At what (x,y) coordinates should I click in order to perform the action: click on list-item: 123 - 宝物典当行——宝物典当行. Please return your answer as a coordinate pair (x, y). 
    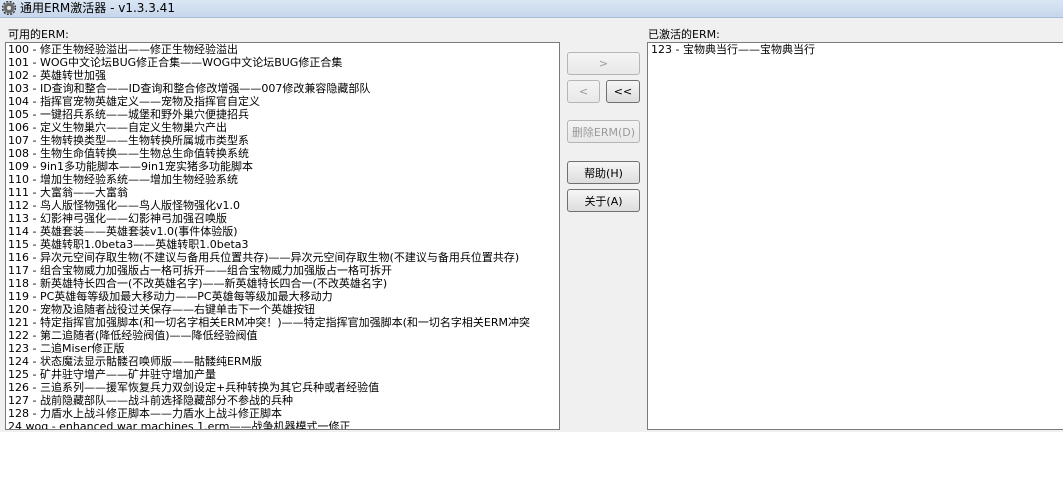
    Looking at the image, I should click on (857, 49).